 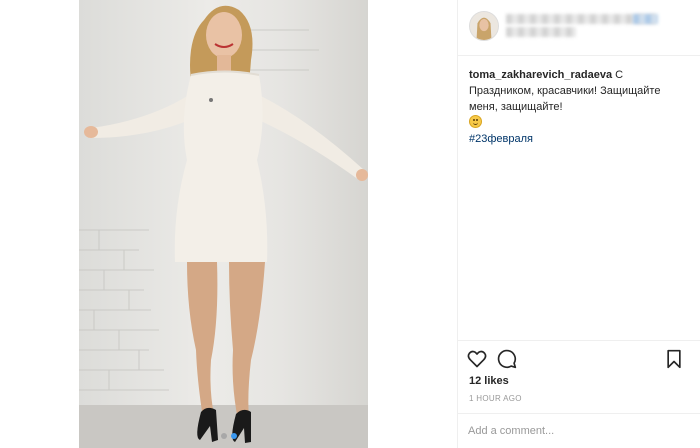 I want to click on smile-emoji-icon, so click(x=475, y=121).